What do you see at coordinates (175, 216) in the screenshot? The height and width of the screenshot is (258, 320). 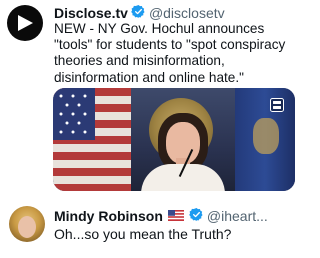 I see `us-flag-icon` at bounding box center [175, 216].